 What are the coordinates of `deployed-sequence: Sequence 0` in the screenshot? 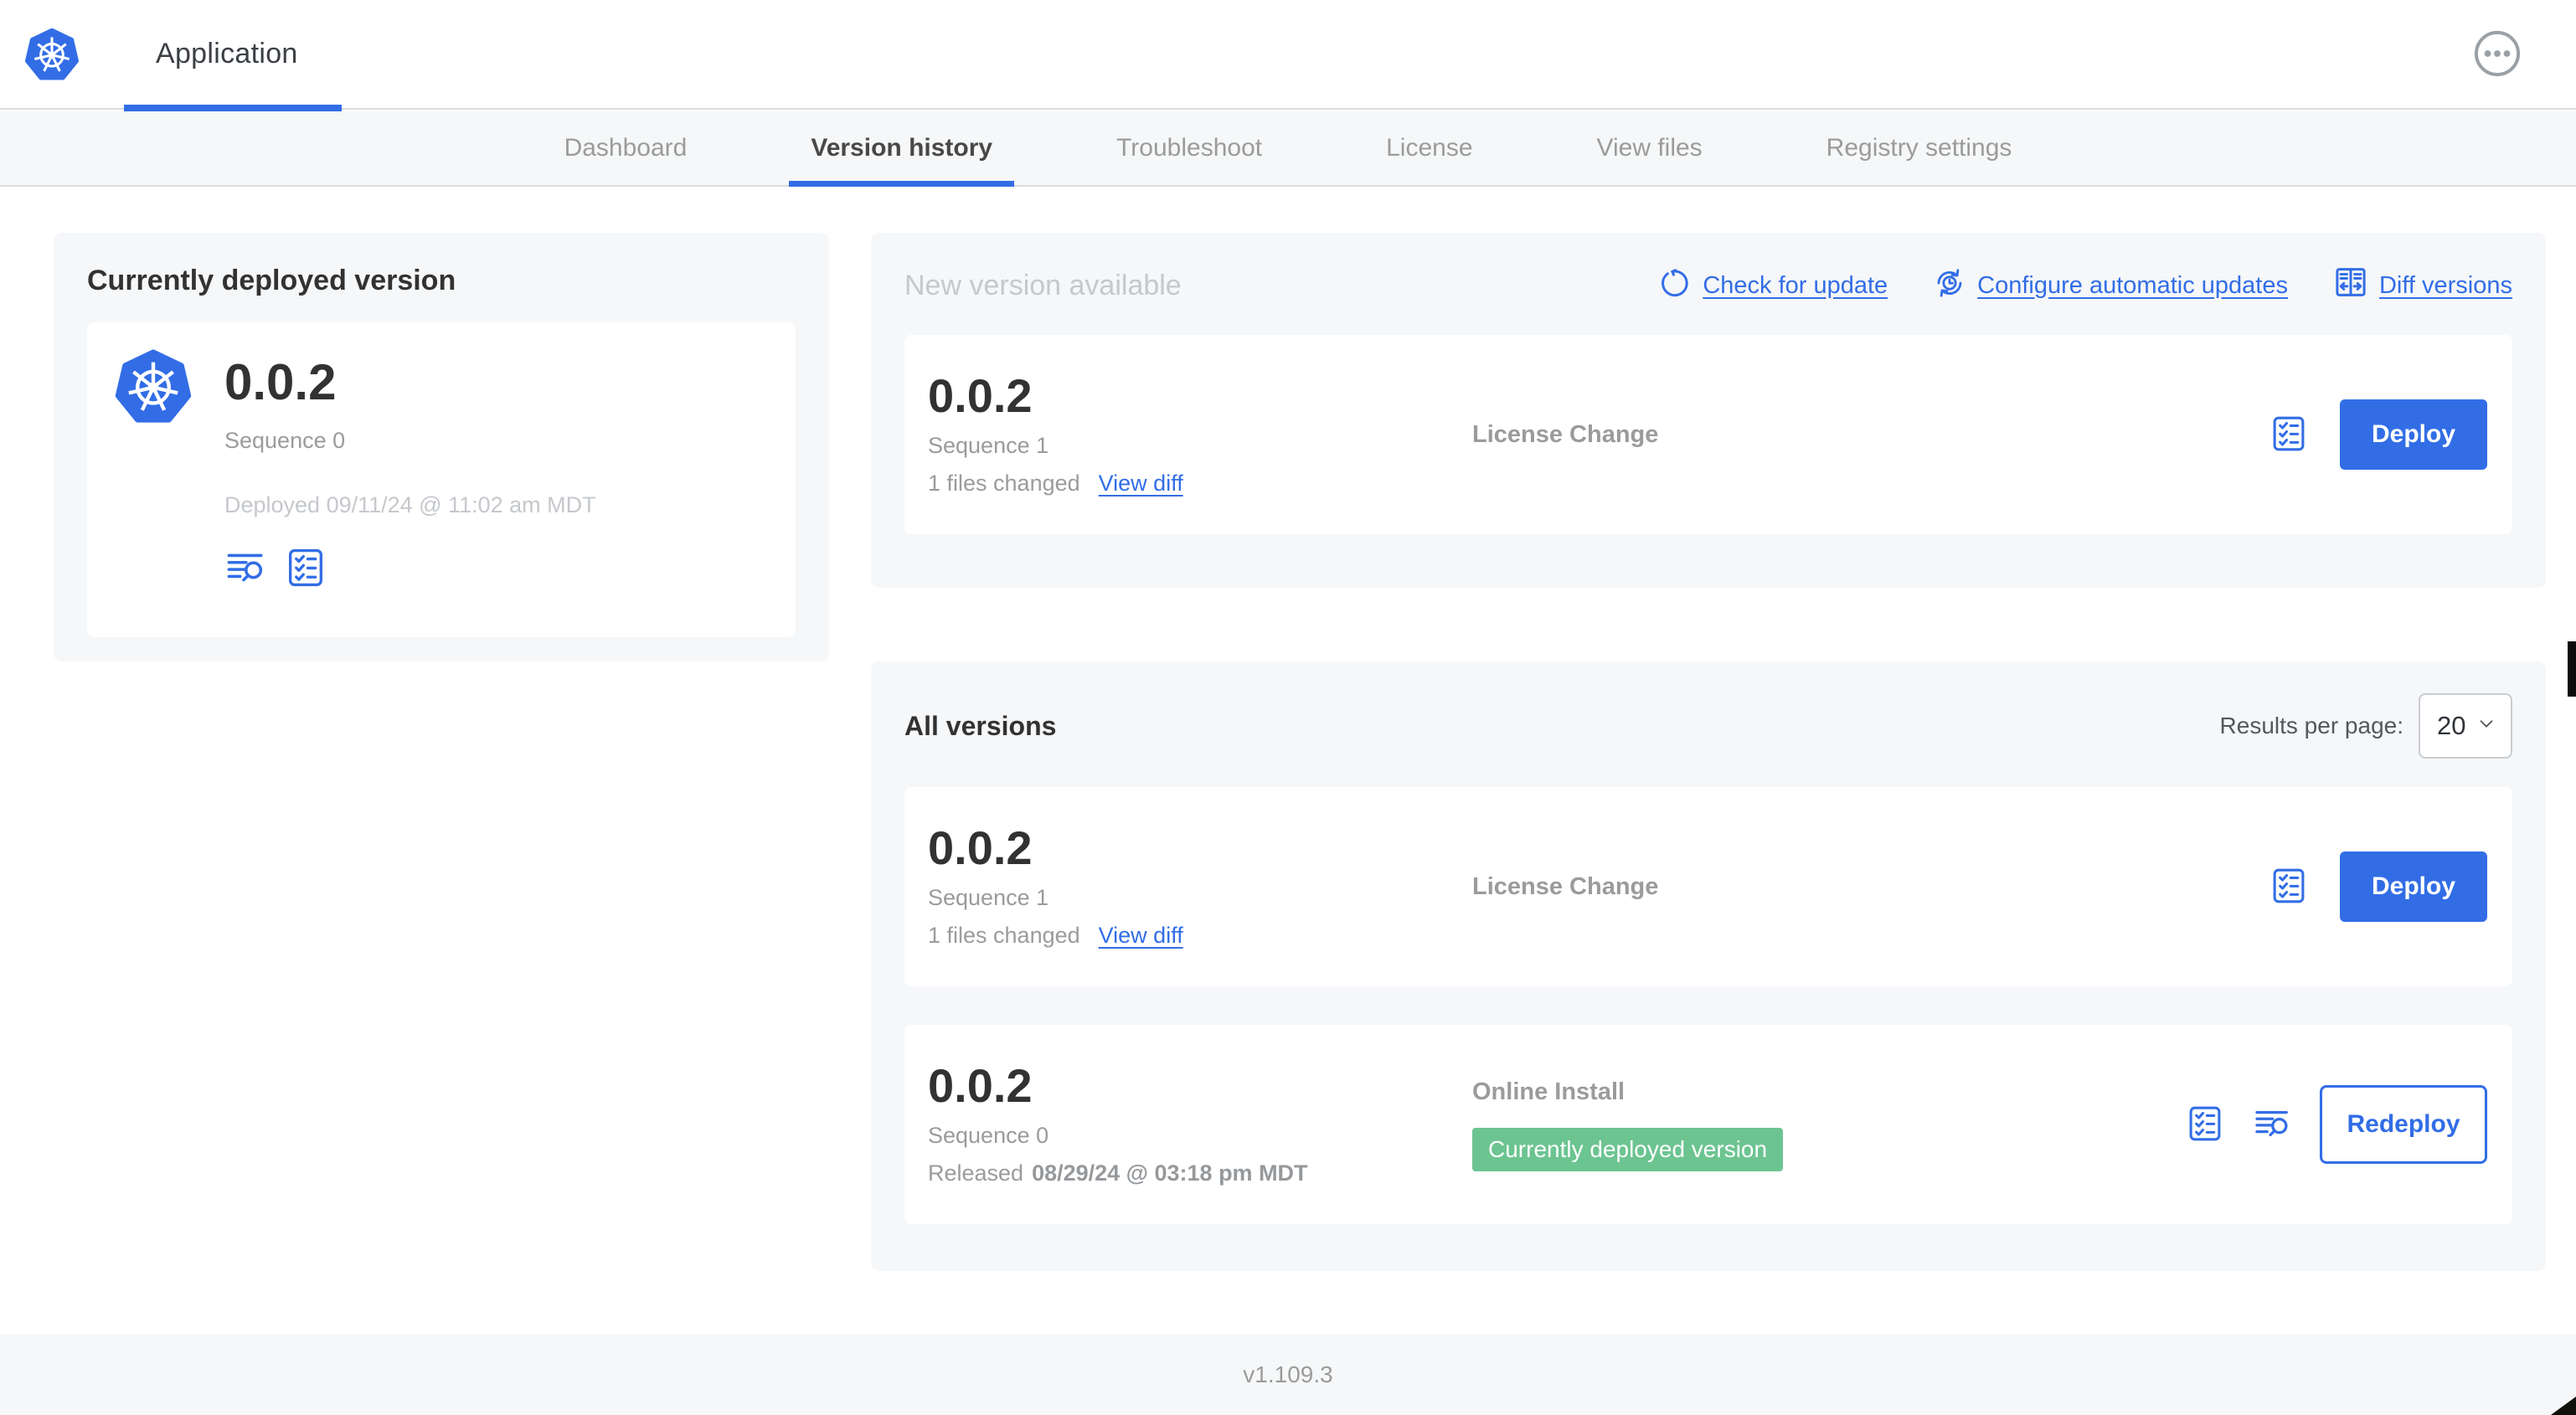 It's located at (285, 440).